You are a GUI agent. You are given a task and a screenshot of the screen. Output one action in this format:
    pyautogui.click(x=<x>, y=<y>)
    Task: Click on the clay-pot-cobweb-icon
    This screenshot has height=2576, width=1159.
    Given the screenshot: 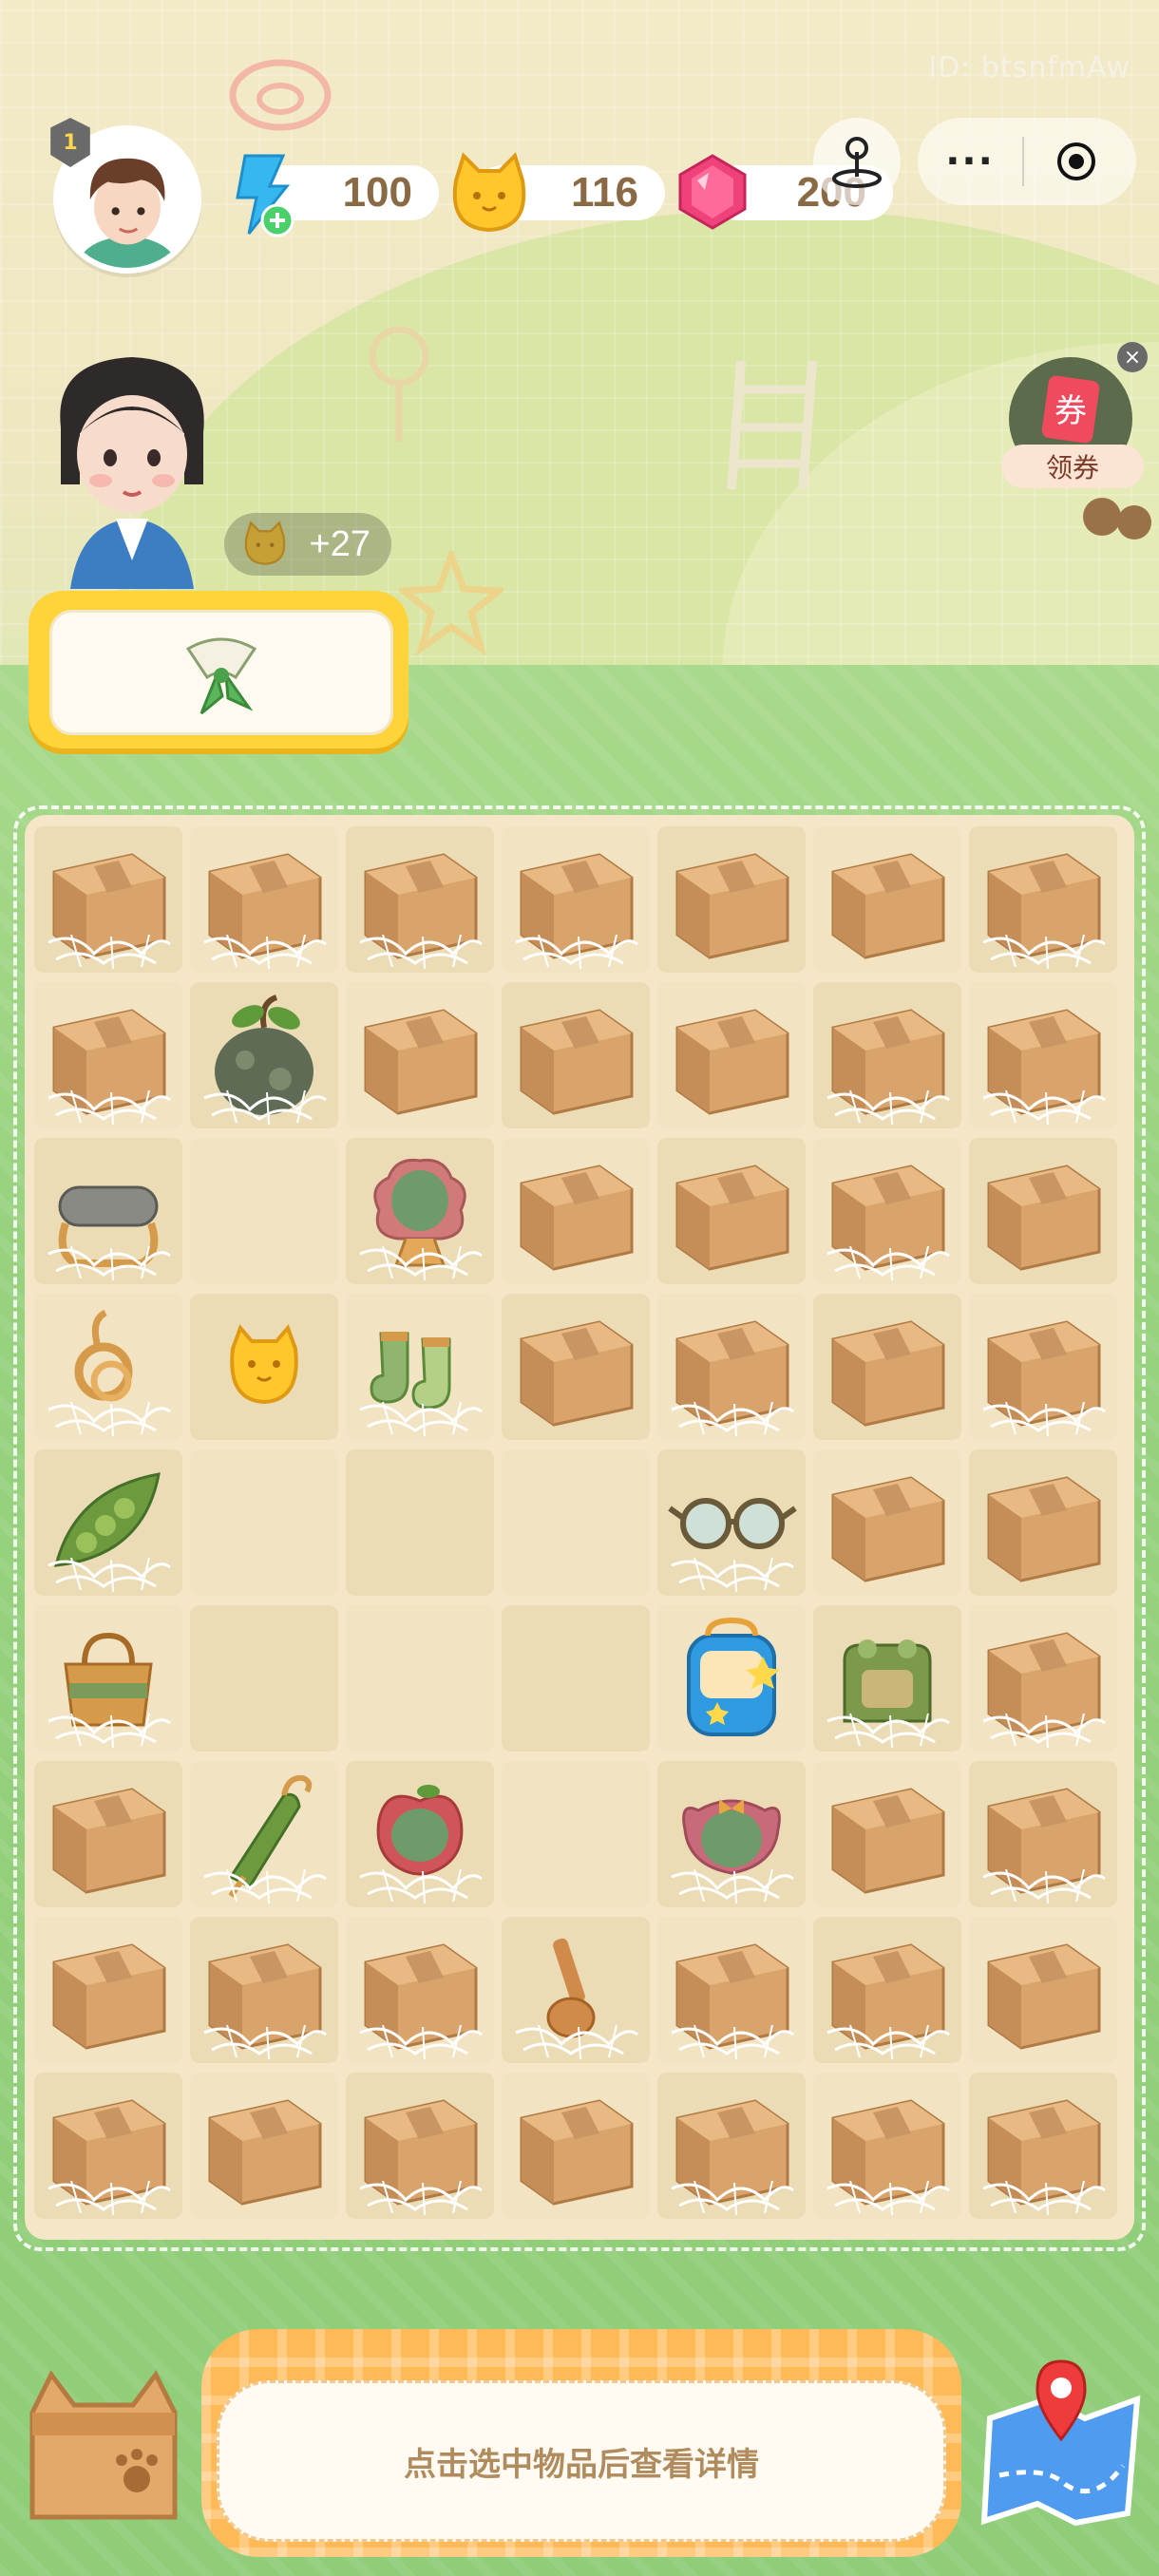 What is the action you would take?
    pyautogui.click(x=265, y=1060)
    